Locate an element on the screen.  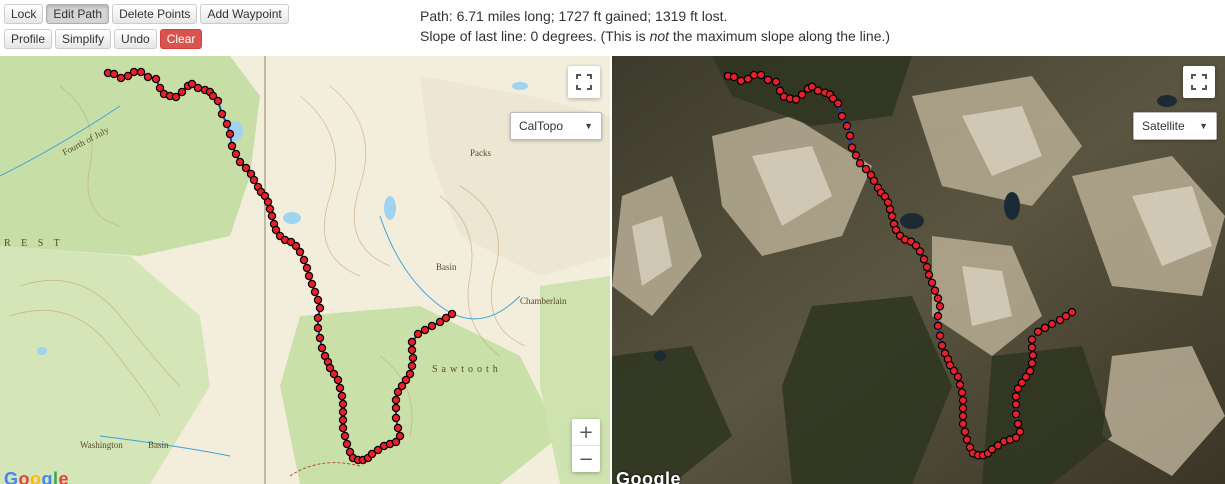
edit-path-button: Edit Path is located at coordinates (78, 14).